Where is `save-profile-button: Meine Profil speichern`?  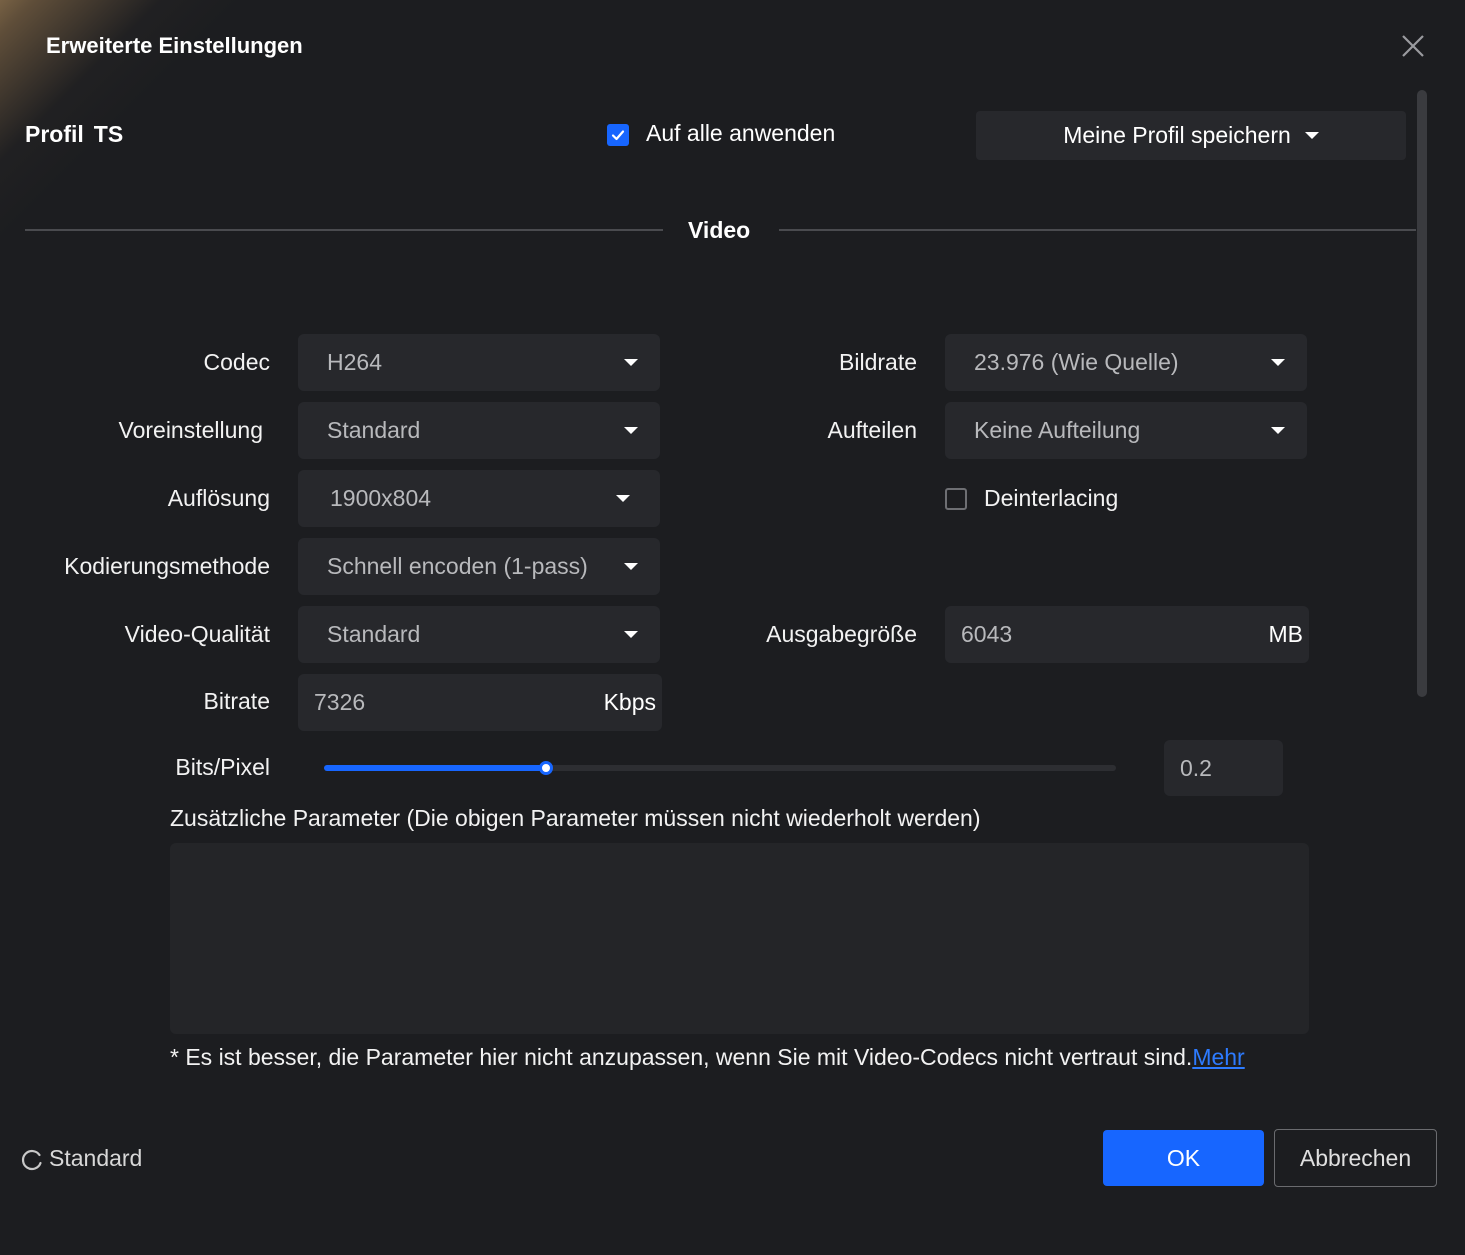
save-profile-button: Meine Profil speichern is located at coordinates (1191, 135).